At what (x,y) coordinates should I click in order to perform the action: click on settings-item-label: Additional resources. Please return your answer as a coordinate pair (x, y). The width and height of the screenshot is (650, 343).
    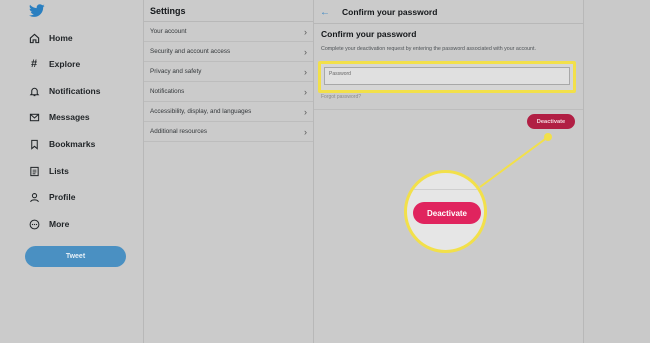
    Looking at the image, I should click on (179, 131).